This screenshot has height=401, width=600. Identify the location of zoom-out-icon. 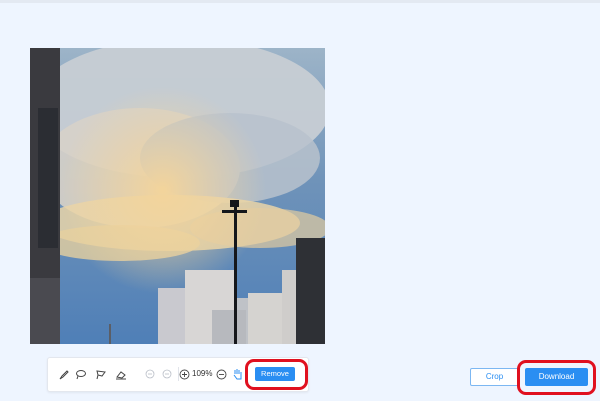
(221, 374).